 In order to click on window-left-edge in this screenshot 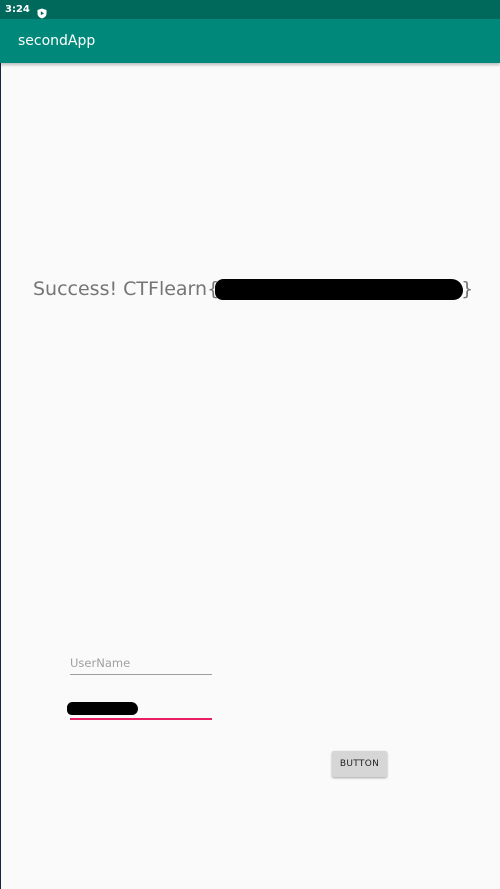, I will do `click(0, 444)`.